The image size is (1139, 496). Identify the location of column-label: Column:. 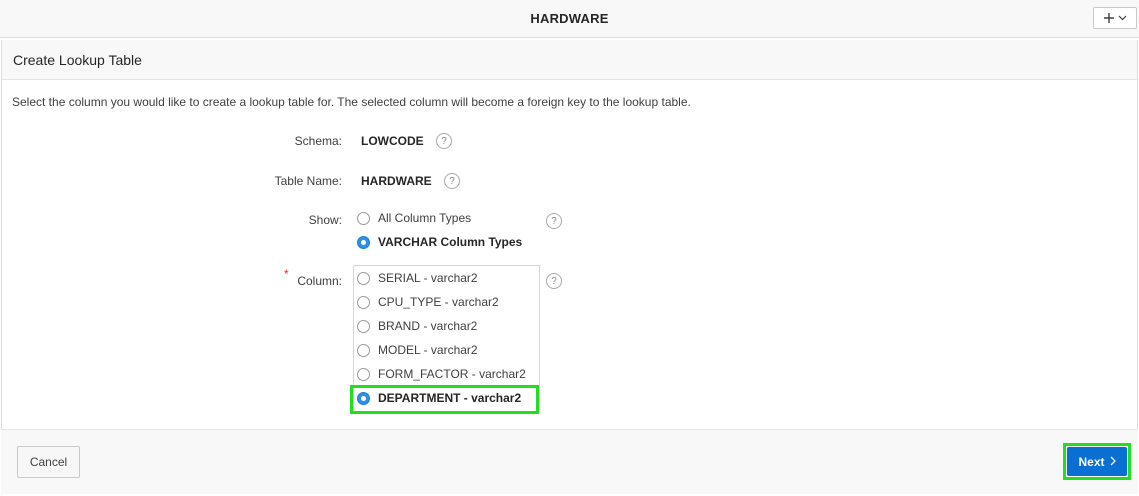
(319, 281).